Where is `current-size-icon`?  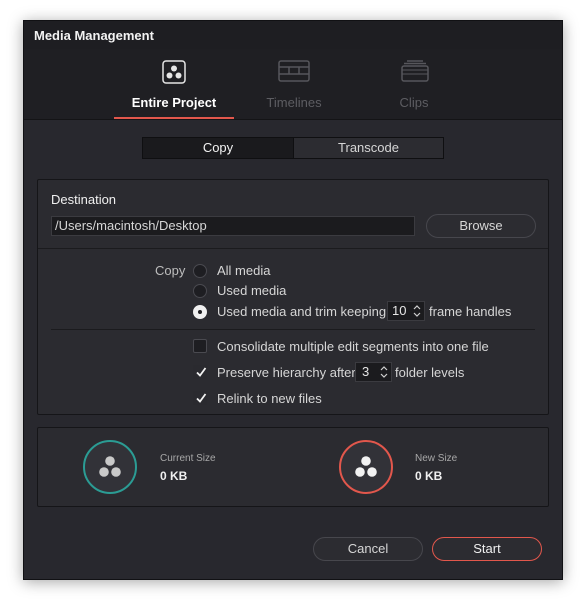
current-size-icon is located at coordinates (110, 467).